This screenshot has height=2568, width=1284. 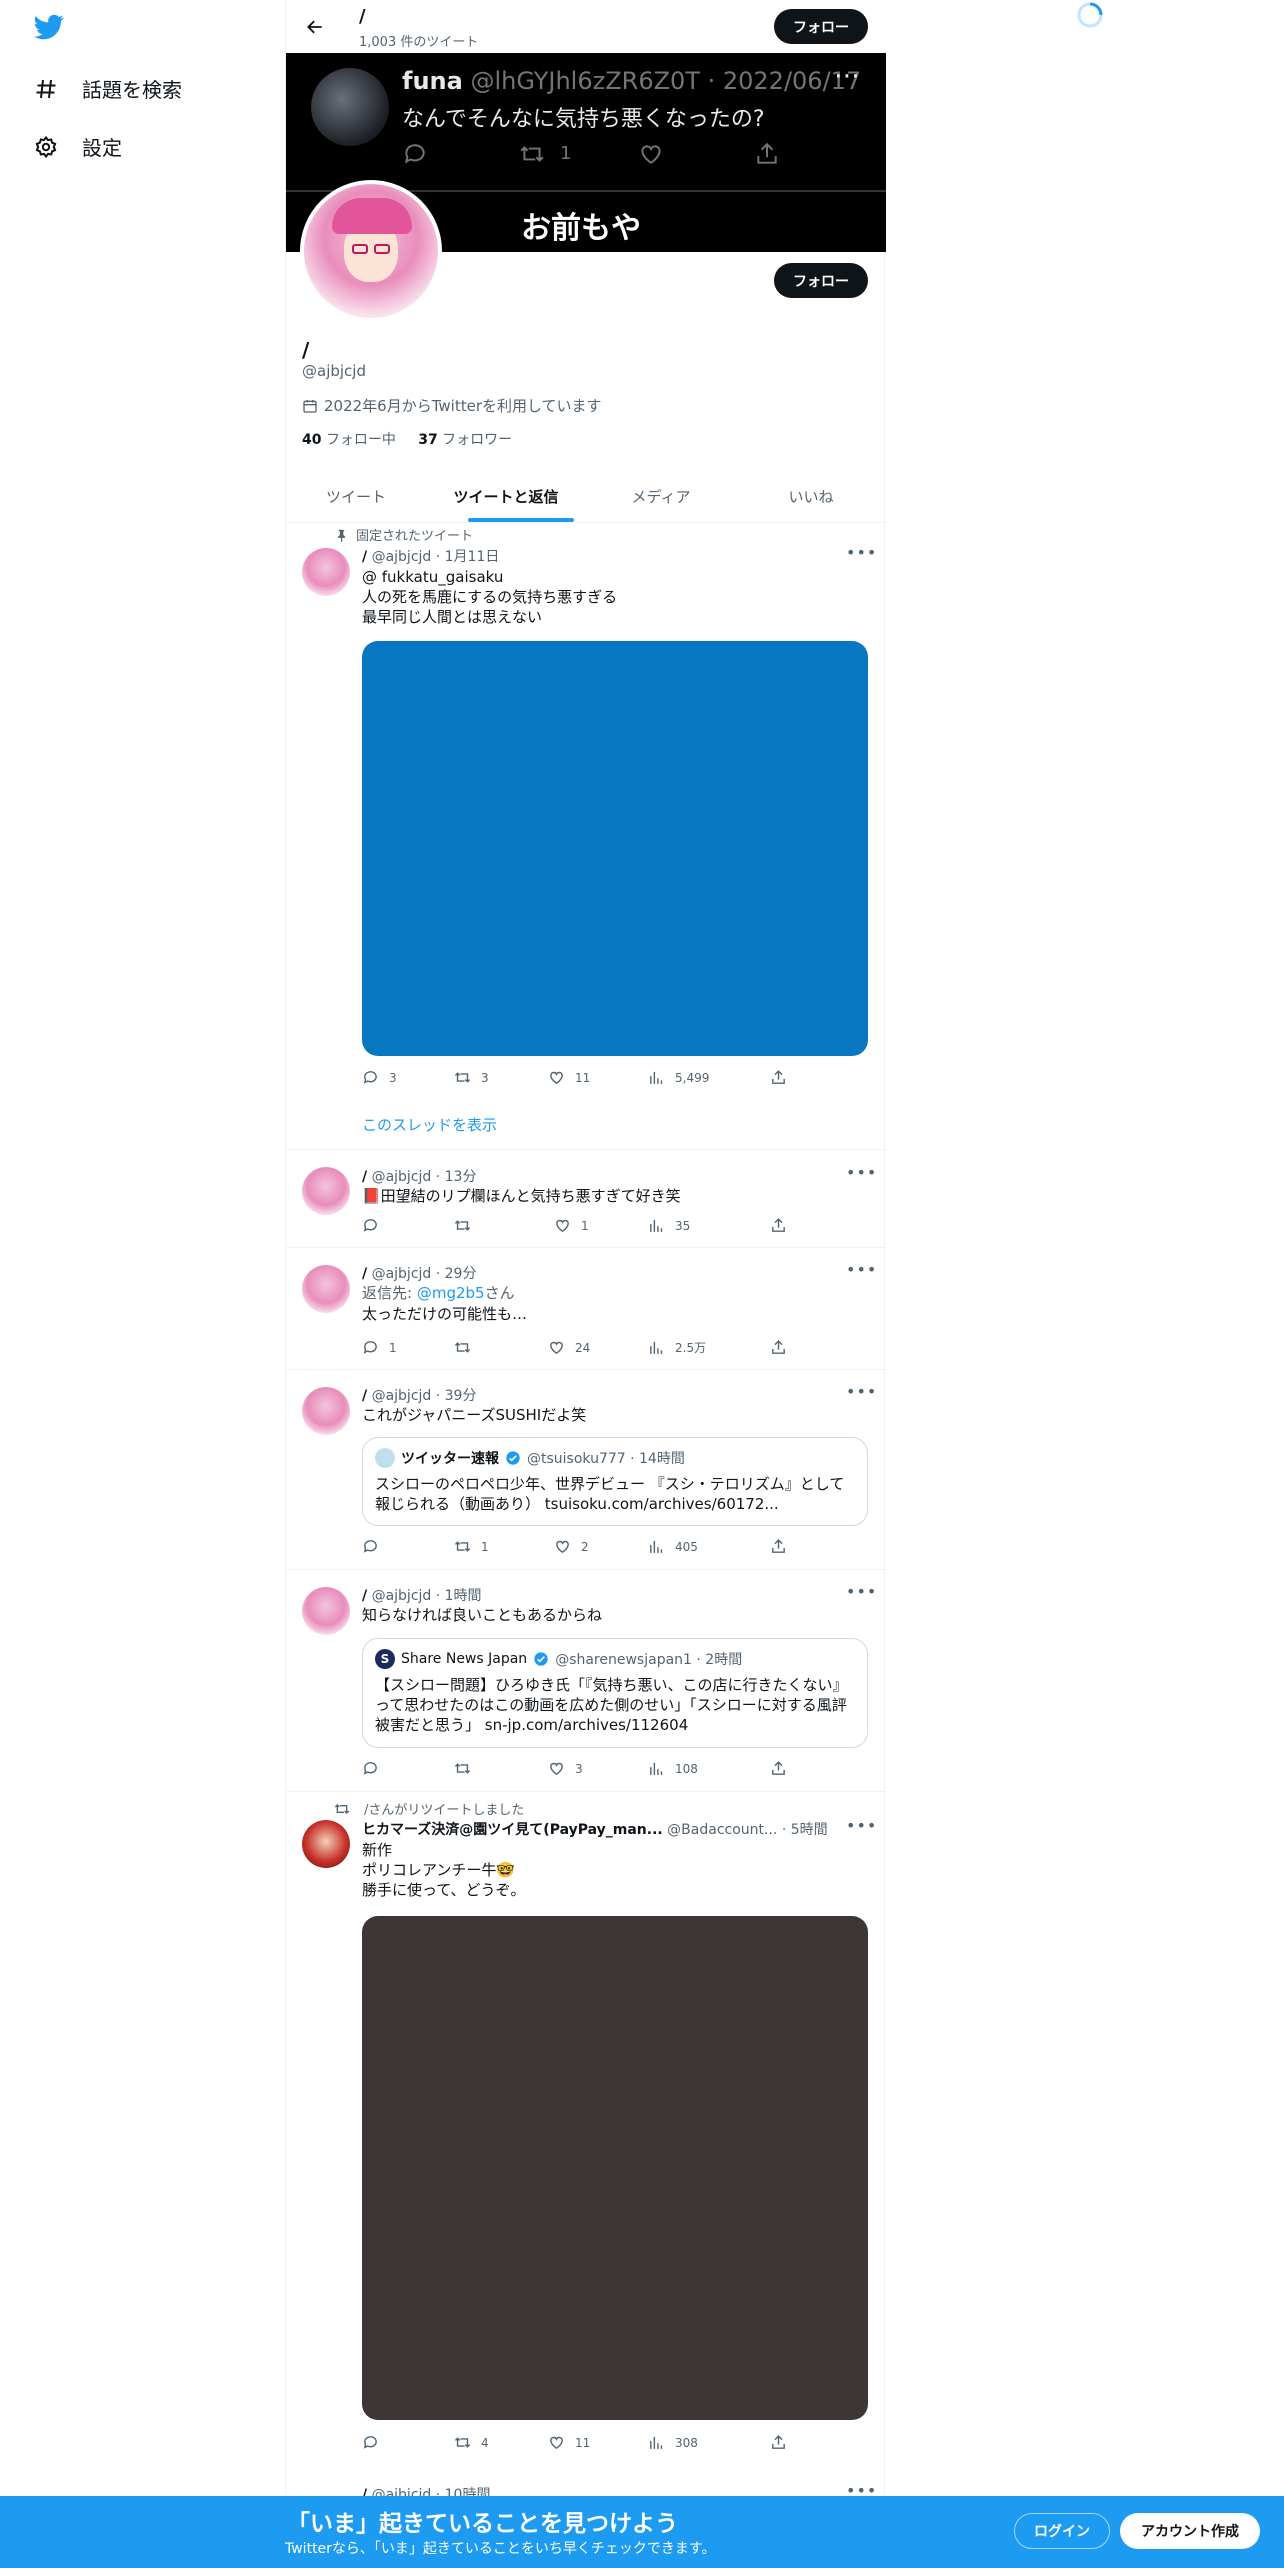 I want to click on reply-to-handle: @mg2b5, so click(x=451, y=1293).